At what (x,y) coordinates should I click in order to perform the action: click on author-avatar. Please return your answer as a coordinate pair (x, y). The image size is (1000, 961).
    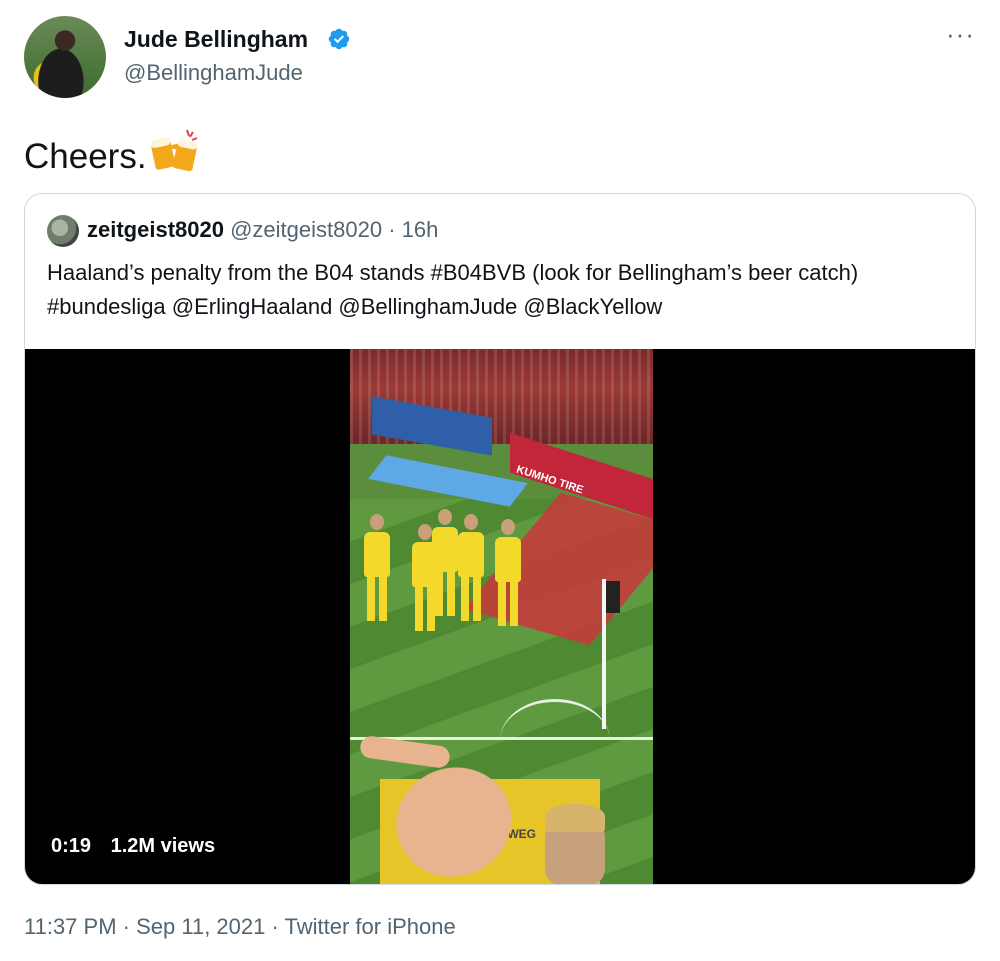
    Looking at the image, I should click on (65, 57).